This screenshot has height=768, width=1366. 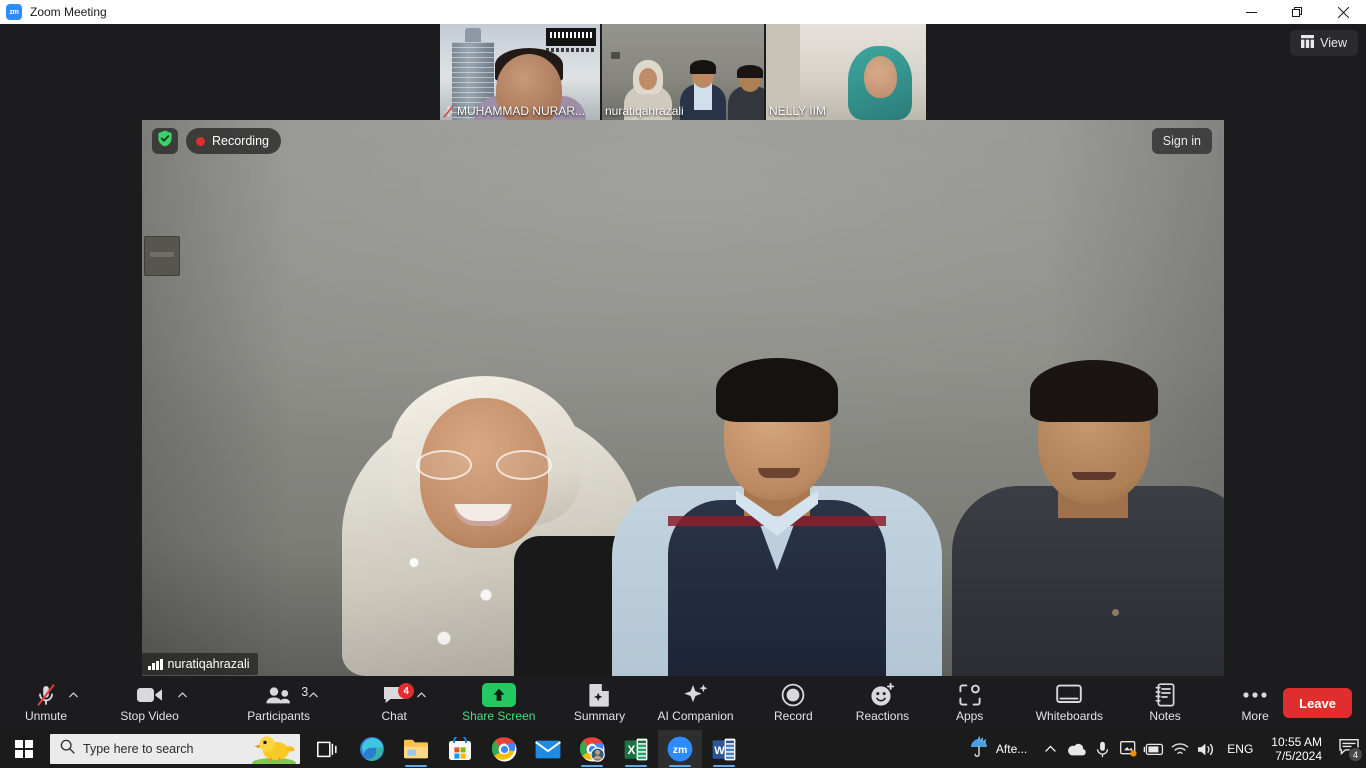 What do you see at coordinates (615, 55) in the screenshot?
I see `background-wall-switch` at bounding box center [615, 55].